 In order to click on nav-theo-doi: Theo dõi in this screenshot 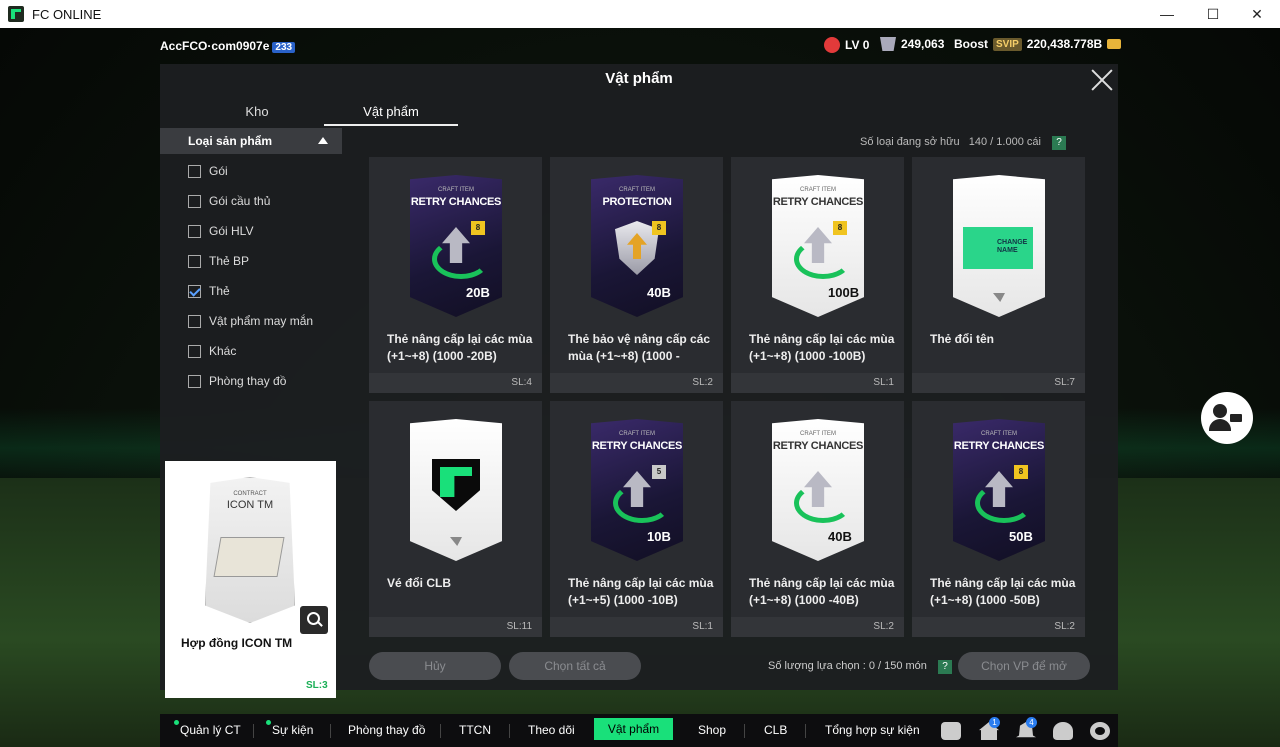, I will do `click(551, 730)`.